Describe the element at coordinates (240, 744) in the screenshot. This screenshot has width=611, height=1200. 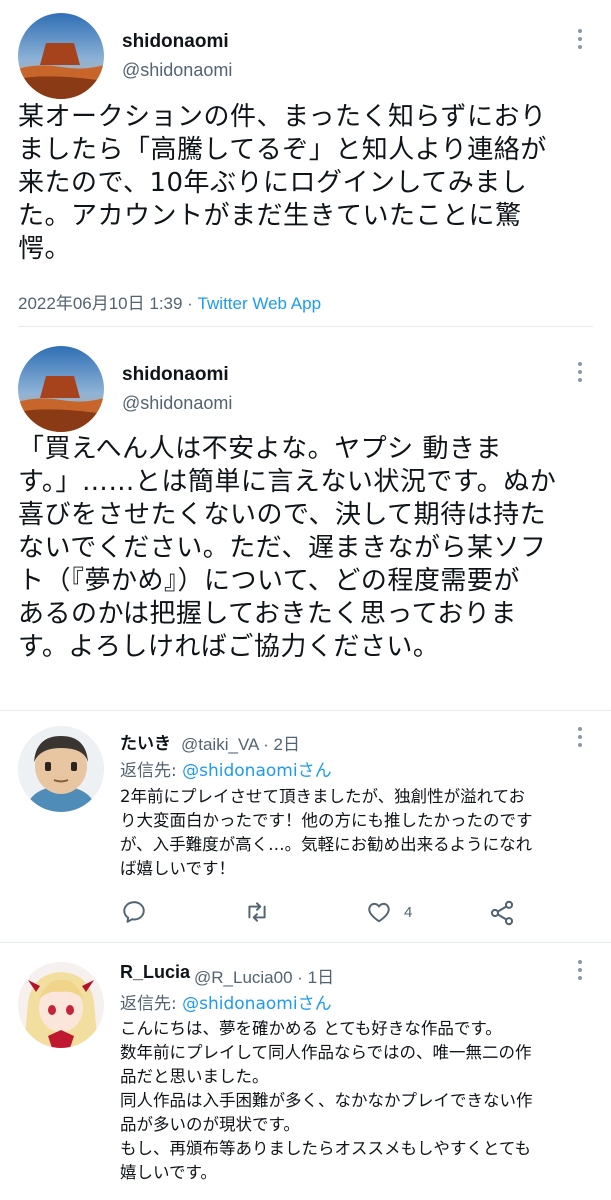
I see `reply-author-handle: @taiki_VA · 2日` at that location.